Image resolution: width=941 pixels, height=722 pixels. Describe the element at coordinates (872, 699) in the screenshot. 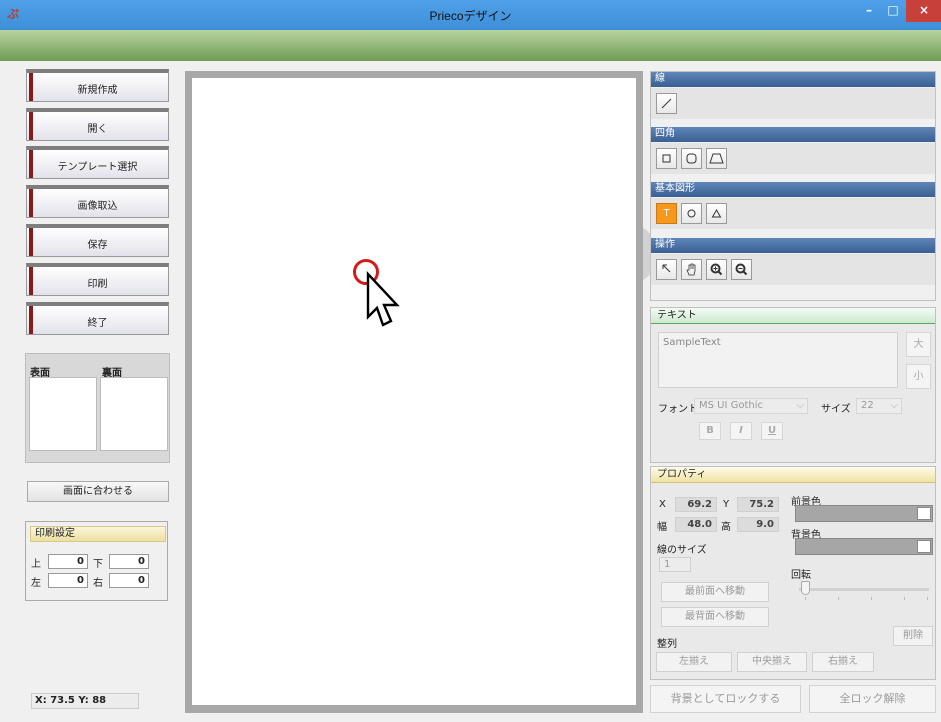

I see `unlock-all-button: 全ロック解除` at that location.